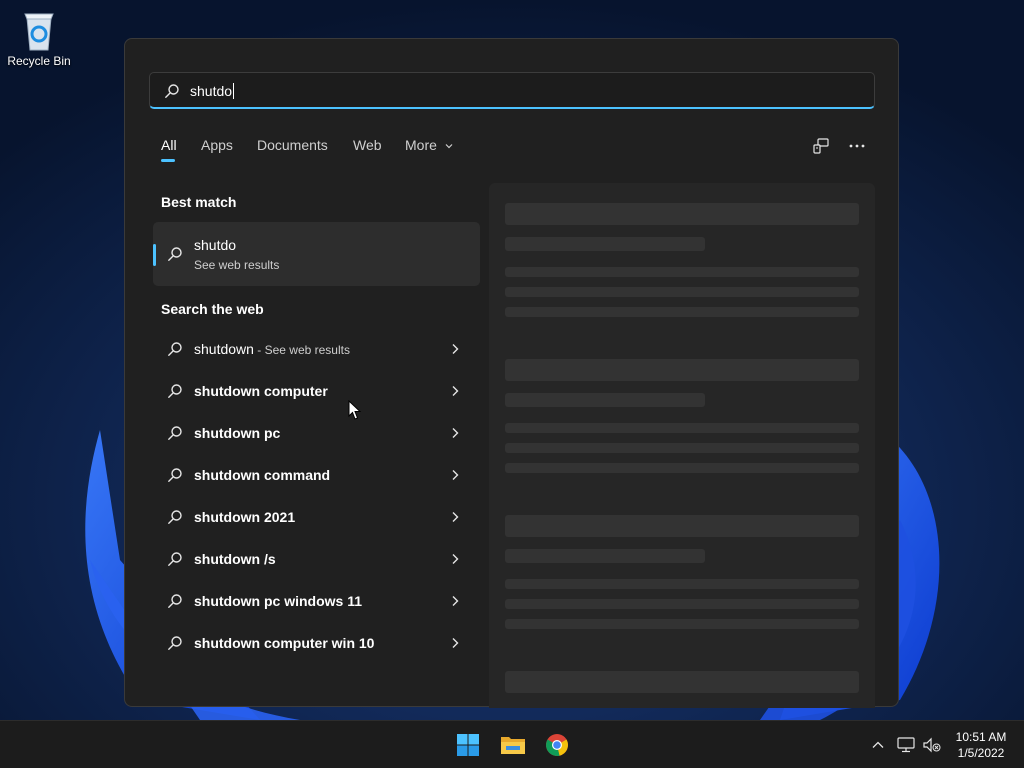 Image resolution: width=1024 pixels, height=768 pixels. What do you see at coordinates (367, 145) in the screenshot?
I see `tab-web: Web` at bounding box center [367, 145].